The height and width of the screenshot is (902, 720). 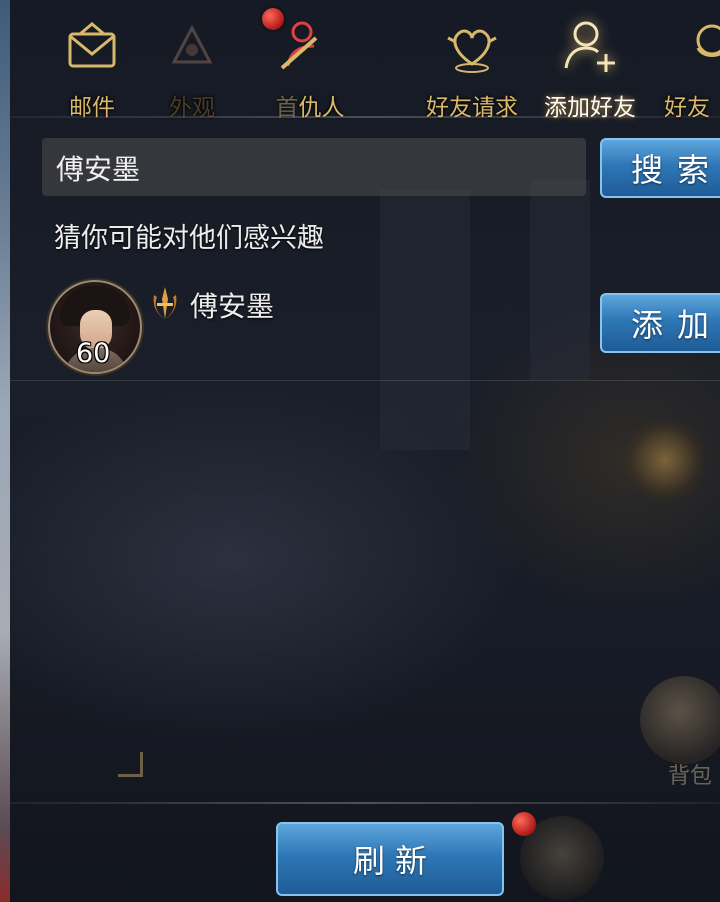 What do you see at coordinates (130, 764) in the screenshot?
I see `corner-marker` at bounding box center [130, 764].